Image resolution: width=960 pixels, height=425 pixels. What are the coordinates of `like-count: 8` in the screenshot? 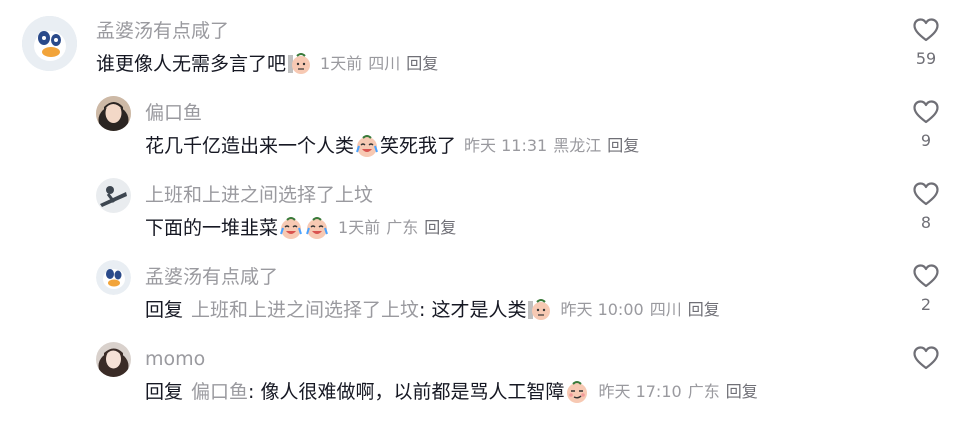 It's located at (926, 222).